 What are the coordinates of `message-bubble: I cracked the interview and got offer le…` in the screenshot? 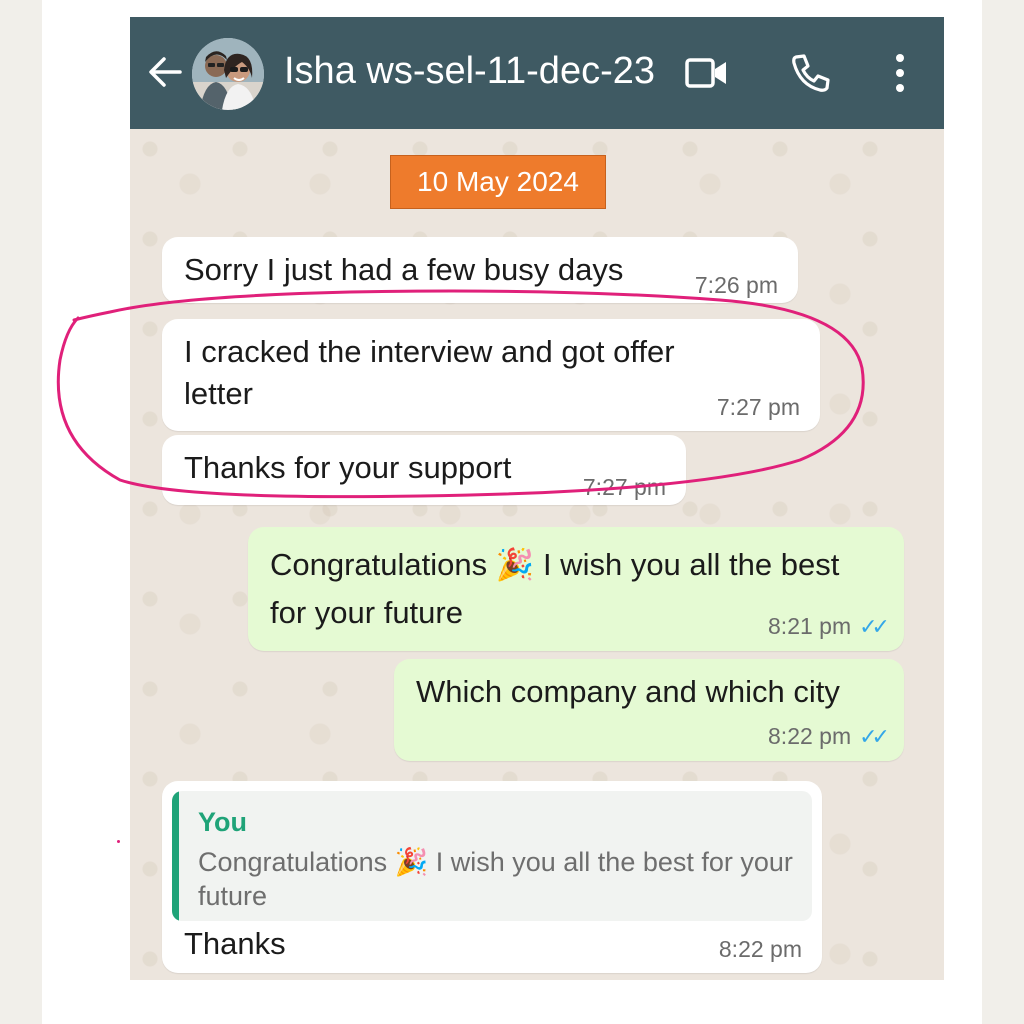 It's located at (491, 375).